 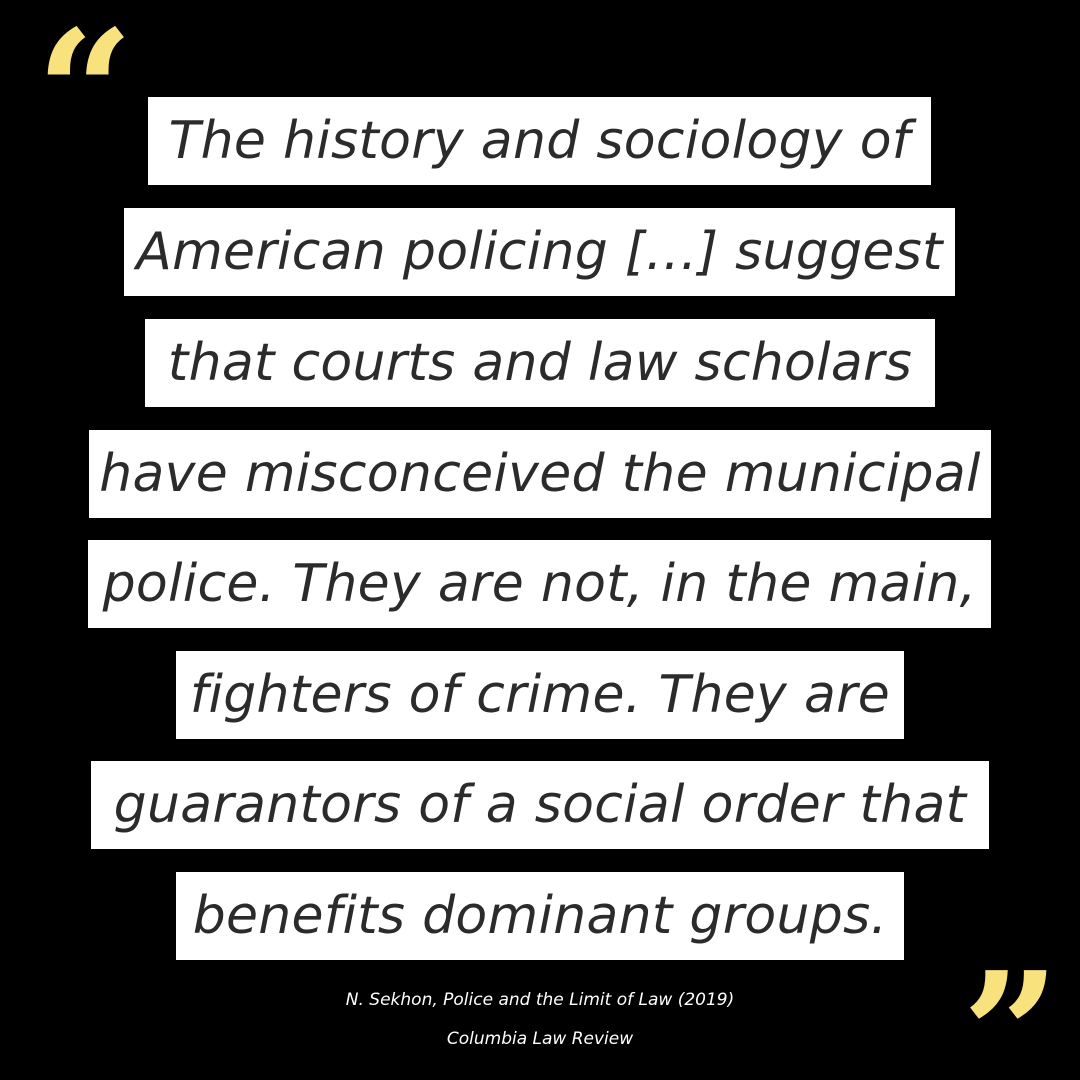 I want to click on quote-line-3: that courts and law scholars, so click(x=540, y=363).